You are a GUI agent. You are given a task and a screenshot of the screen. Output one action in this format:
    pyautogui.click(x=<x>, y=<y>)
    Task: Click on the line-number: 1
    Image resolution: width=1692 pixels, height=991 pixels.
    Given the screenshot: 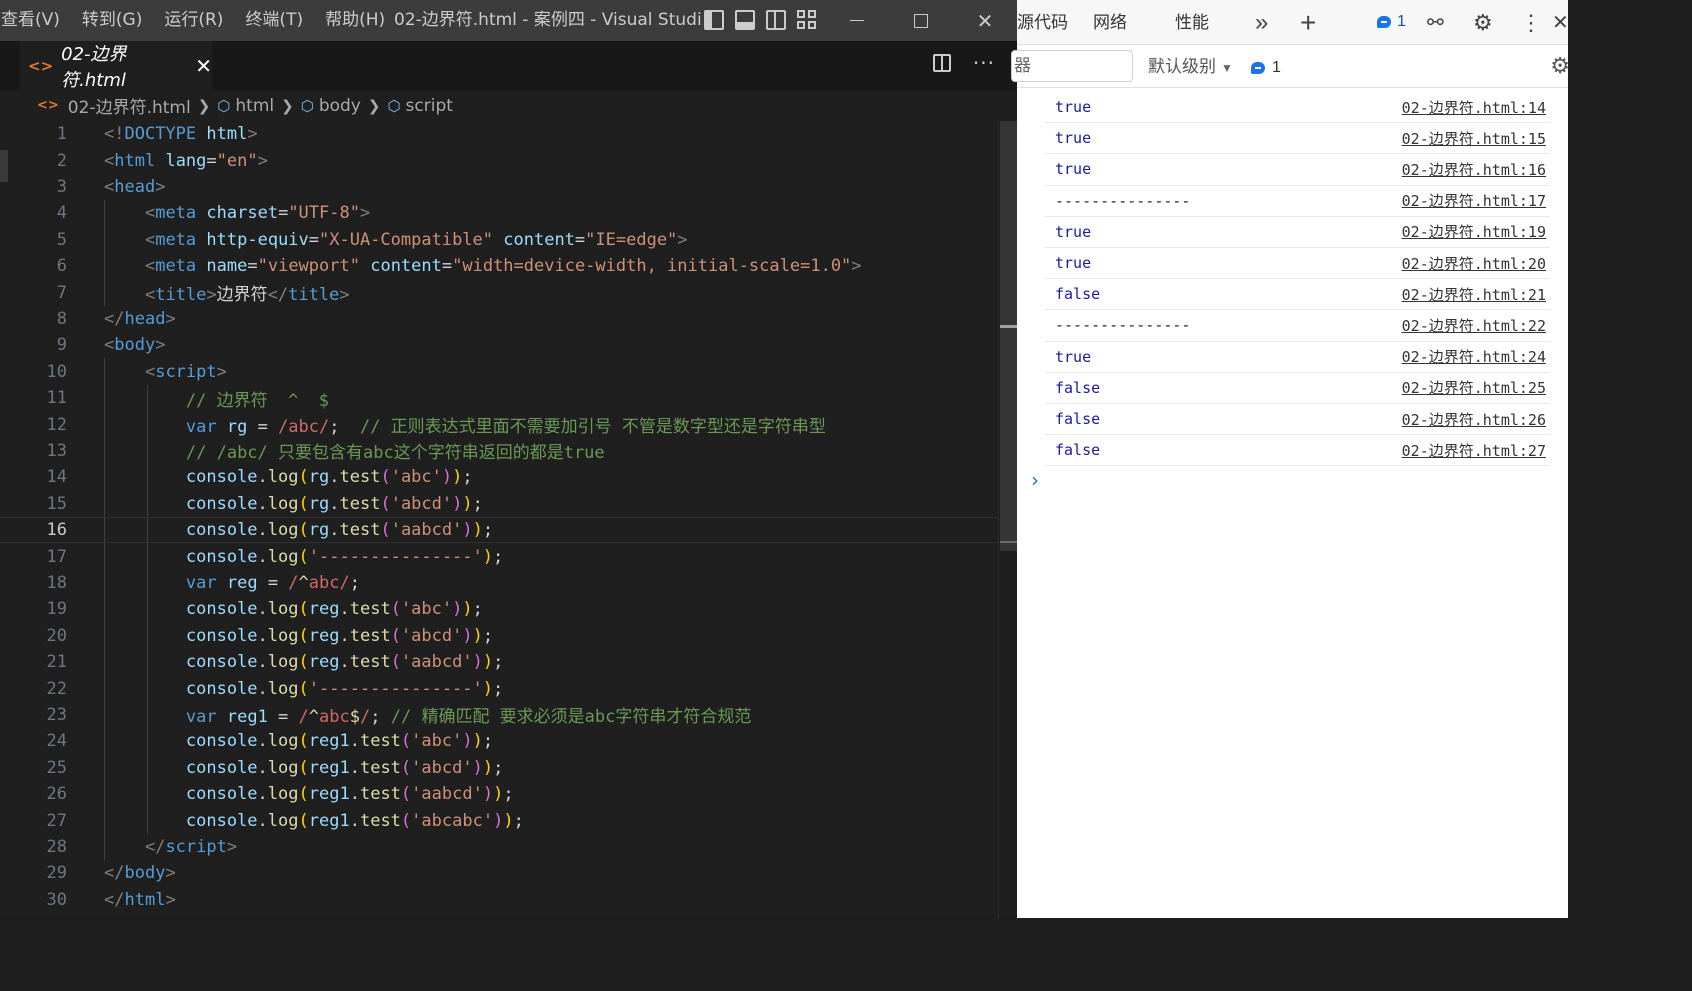 What is the action you would take?
    pyautogui.click(x=61, y=134)
    